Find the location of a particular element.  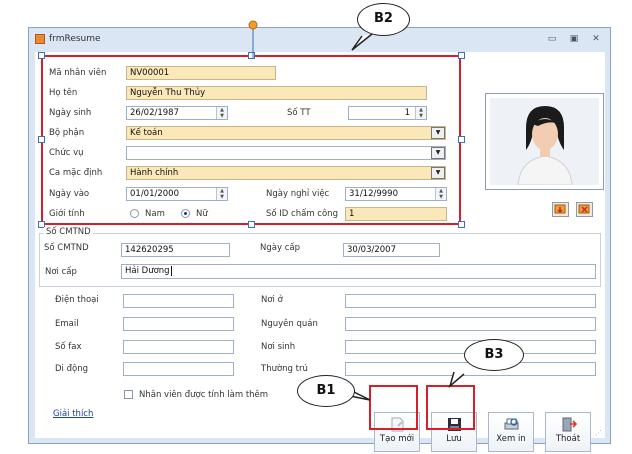

photo-import-icon is located at coordinates (560, 209).